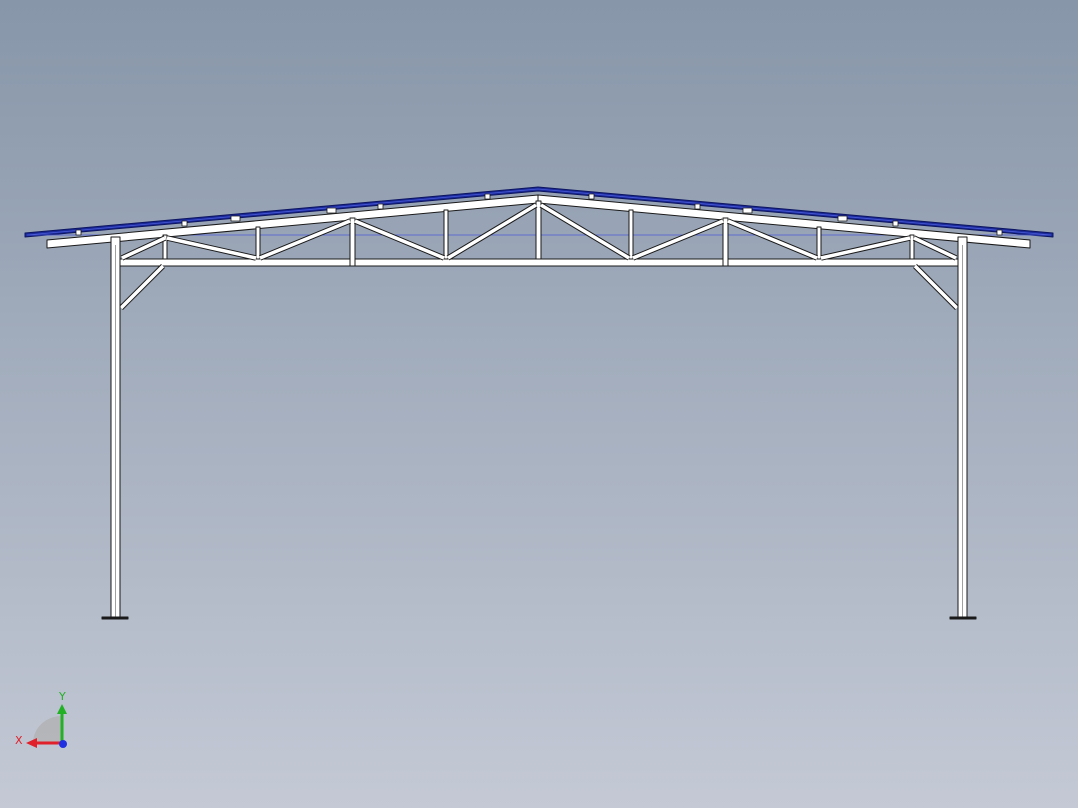  I want to click on column-left, so click(115, 428).